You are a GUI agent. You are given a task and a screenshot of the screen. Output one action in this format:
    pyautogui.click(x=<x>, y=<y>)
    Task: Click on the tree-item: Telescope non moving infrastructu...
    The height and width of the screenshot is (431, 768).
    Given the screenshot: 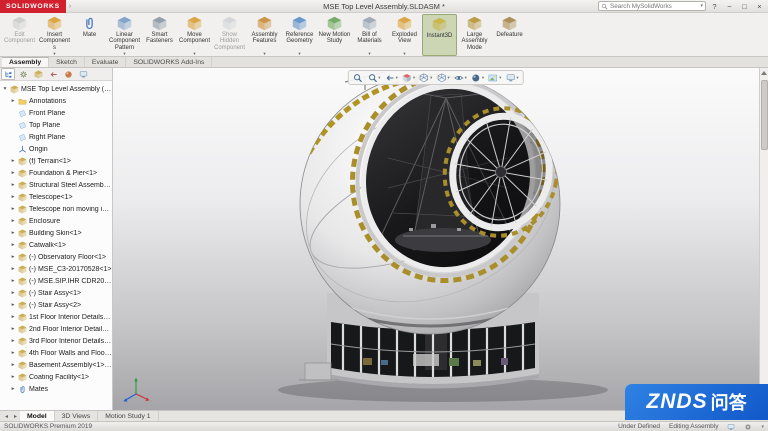 What is the action you would take?
    pyautogui.click(x=56, y=209)
    